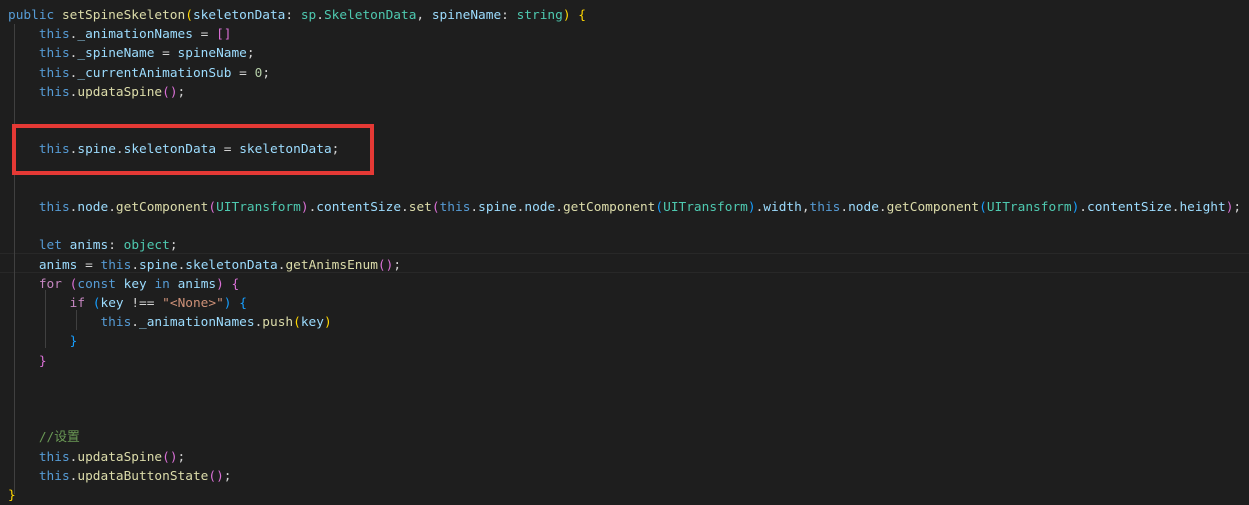 The height and width of the screenshot is (505, 1249). What do you see at coordinates (143, 303) in the screenshot?
I see `code-token: !==` at bounding box center [143, 303].